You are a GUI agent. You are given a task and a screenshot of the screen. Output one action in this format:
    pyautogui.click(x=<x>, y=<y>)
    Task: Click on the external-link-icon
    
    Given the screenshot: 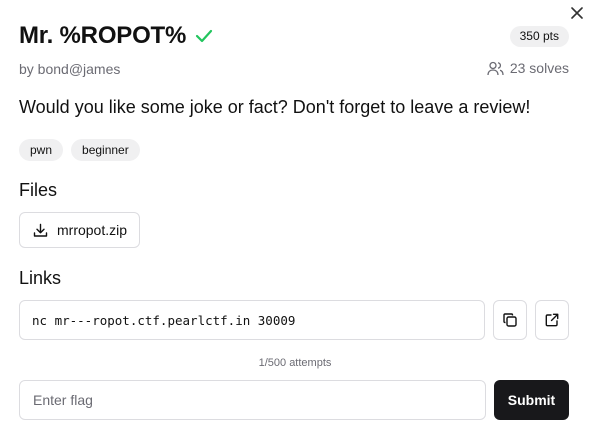 What is the action you would take?
    pyautogui.click(x=552, y=320)
    